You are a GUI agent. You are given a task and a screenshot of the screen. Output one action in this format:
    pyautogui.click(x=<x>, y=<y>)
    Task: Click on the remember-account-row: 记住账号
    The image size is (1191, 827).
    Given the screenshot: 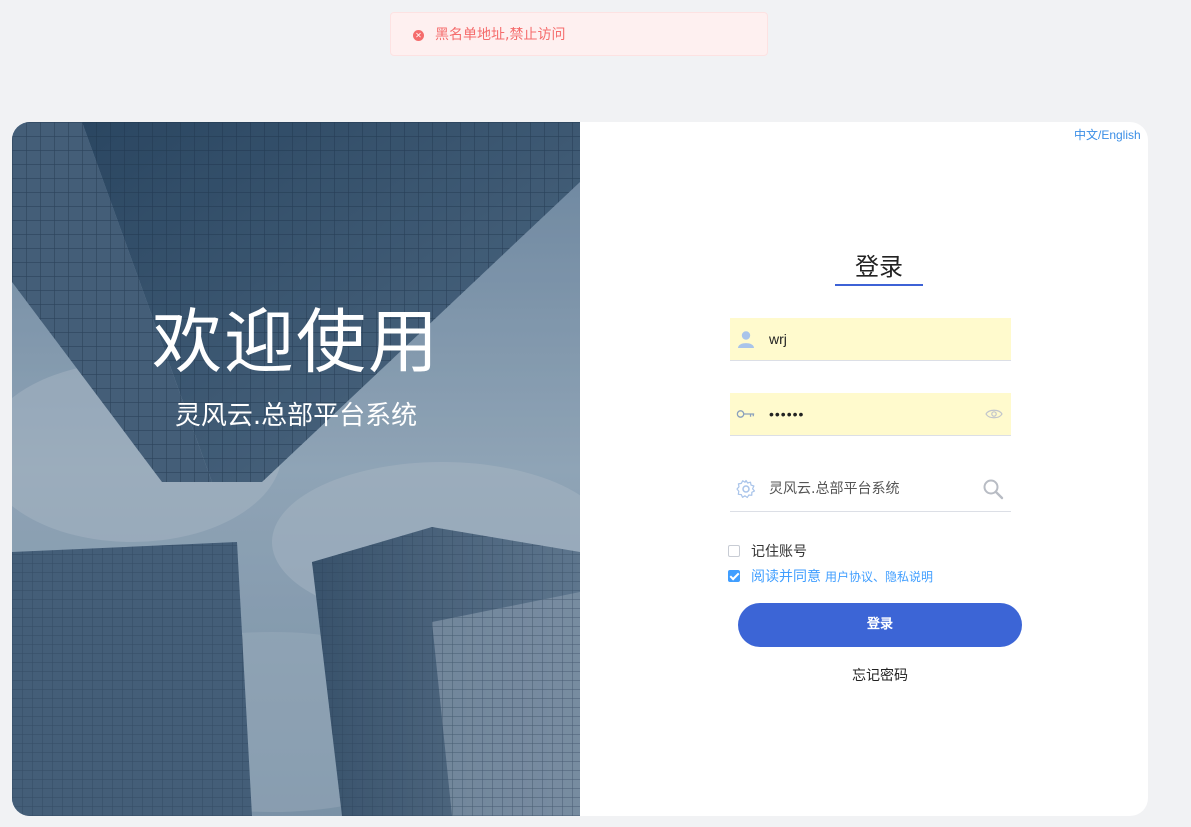 What is the action you would take?
    pyautogui.click(x=767, y=551)
    